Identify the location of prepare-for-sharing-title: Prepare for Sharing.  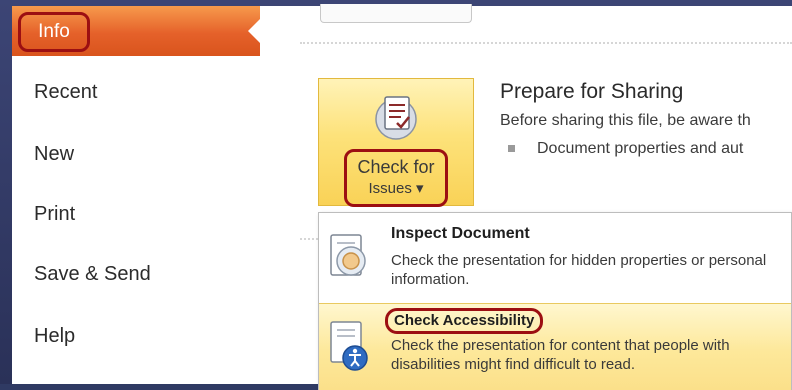
(592, 91).